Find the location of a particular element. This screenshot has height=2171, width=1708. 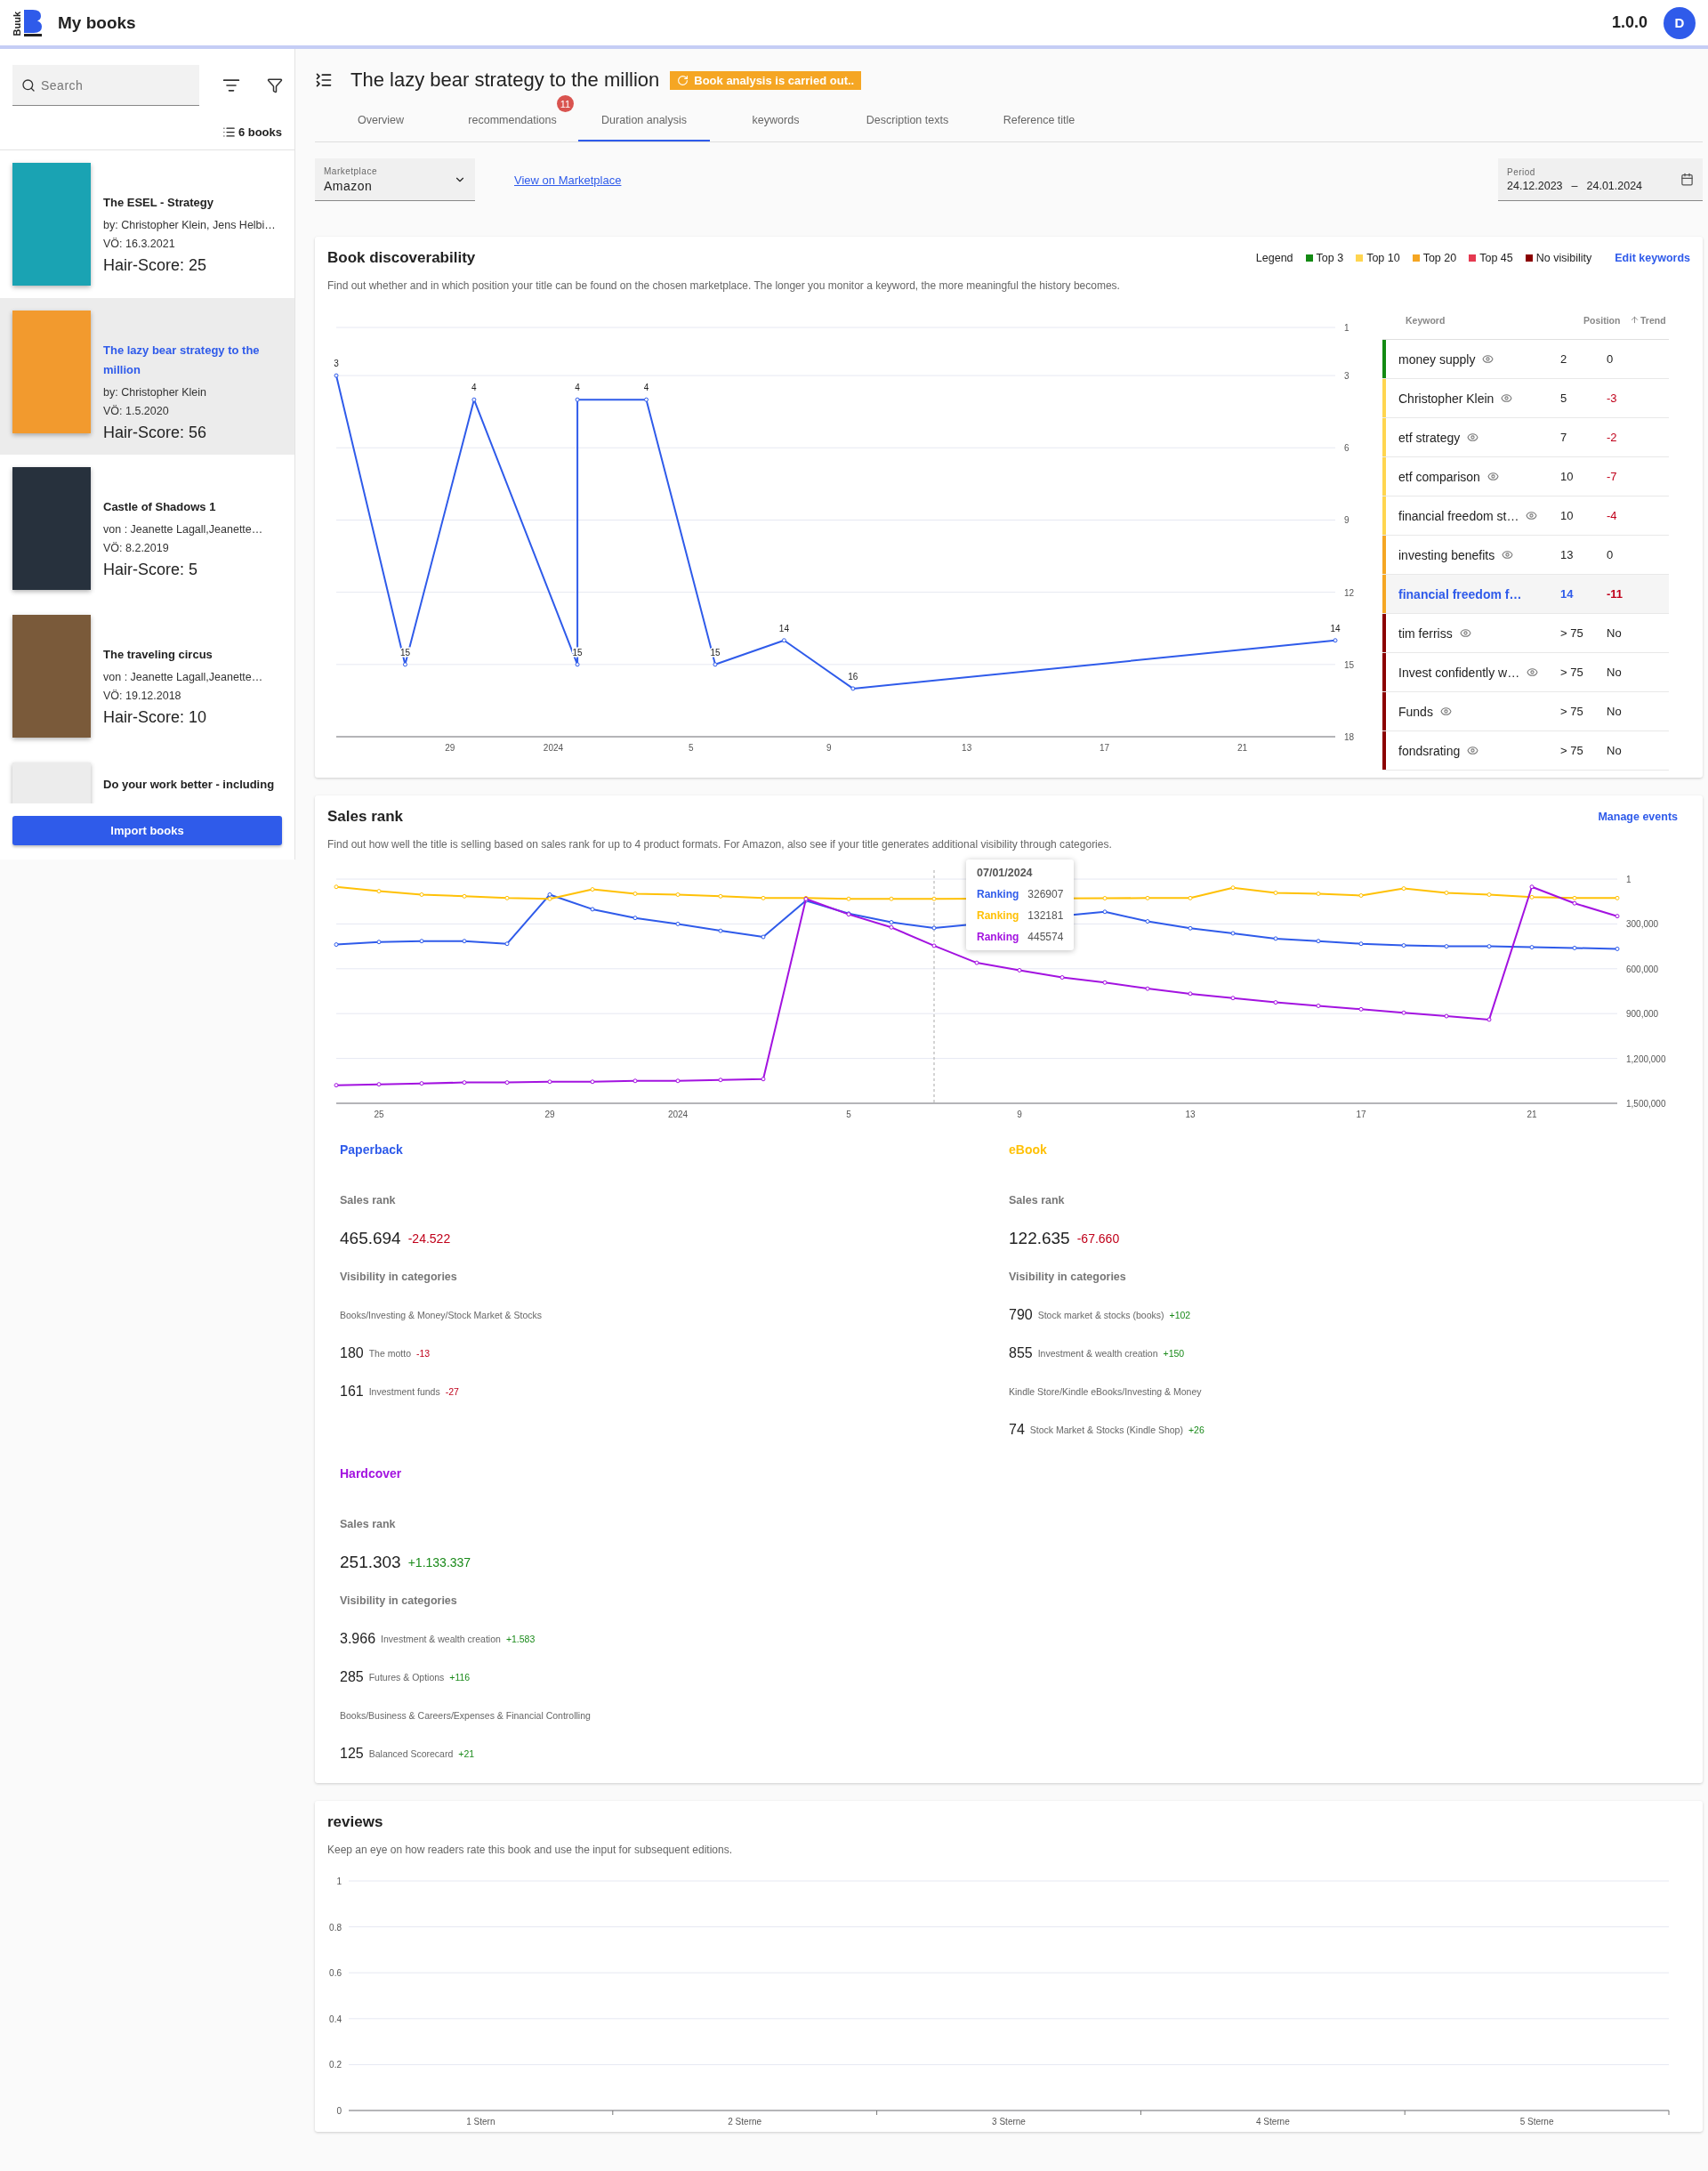

rank-change: +1.583 is located at coordinates (520, 1638).